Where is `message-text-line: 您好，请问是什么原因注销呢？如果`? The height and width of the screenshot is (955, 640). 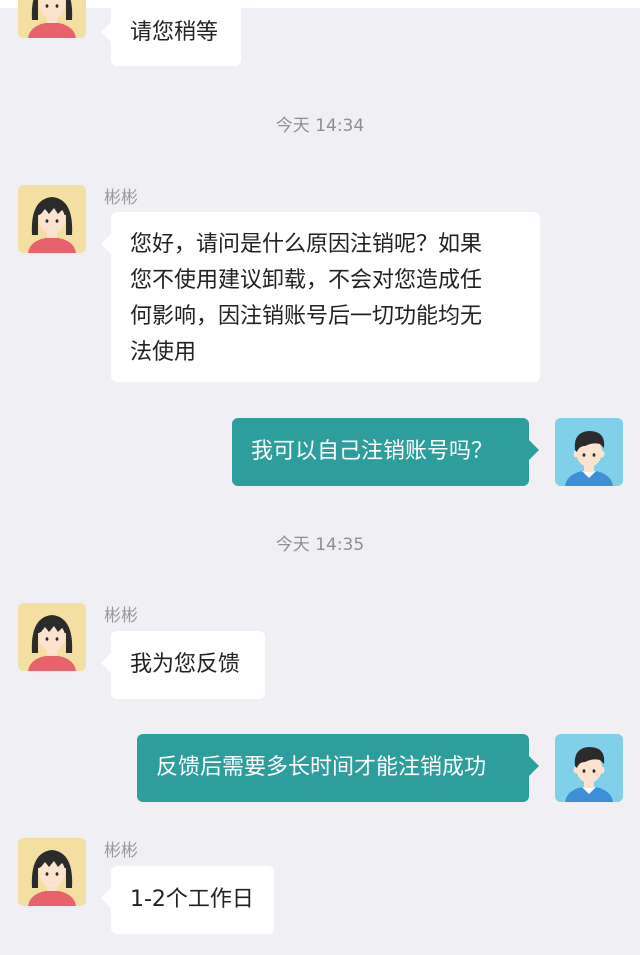 message-text-line: 您好，请问是什么原因注销呢？如果 is located at coordinates (306, 244).